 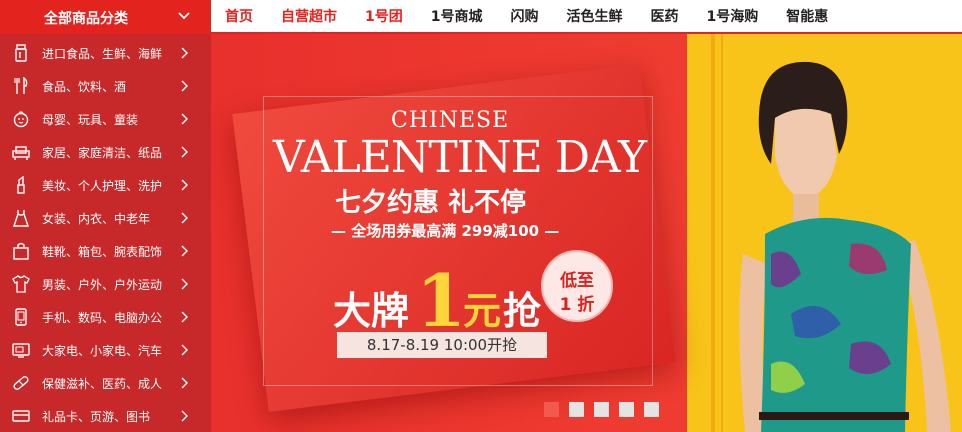 I want to click on nav-medicine: 医药, so click(x=665, y=17).